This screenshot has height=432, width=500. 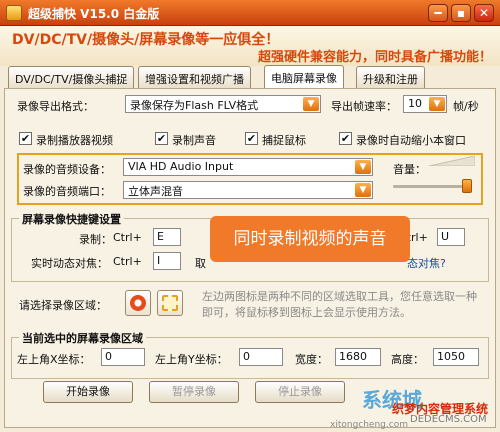 What do you see at coordinates (451, 237) in the screenshot?
I see `right-hotkey-input: U` at bounding box center [451, 237].